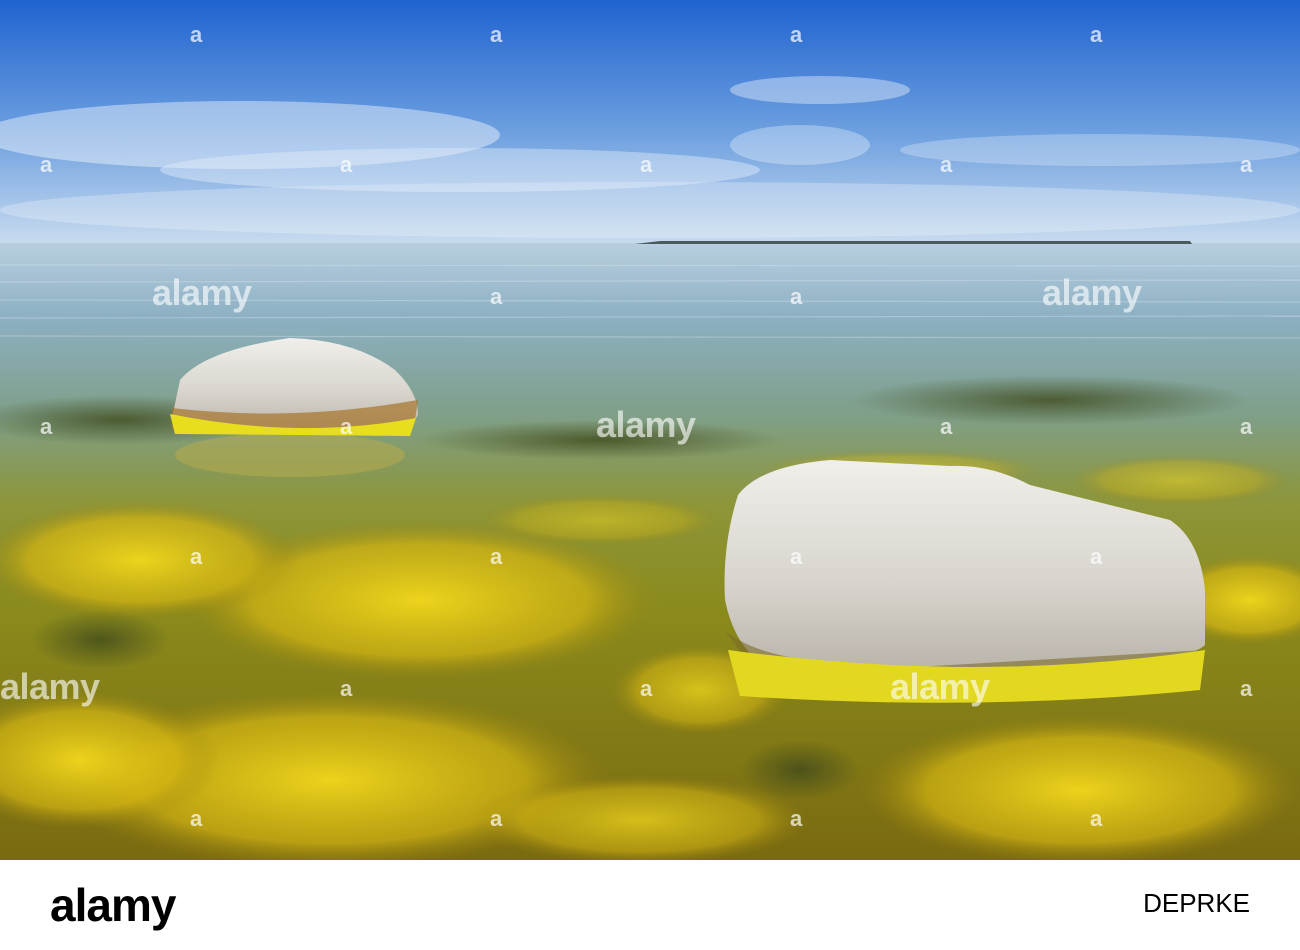 This screenshot has width=1300, height=950. What do you see at coordinates (650, 905) in the screenshot?
I see `footer-bar: alamy DEPRKE` at bounding box center [650, 905].